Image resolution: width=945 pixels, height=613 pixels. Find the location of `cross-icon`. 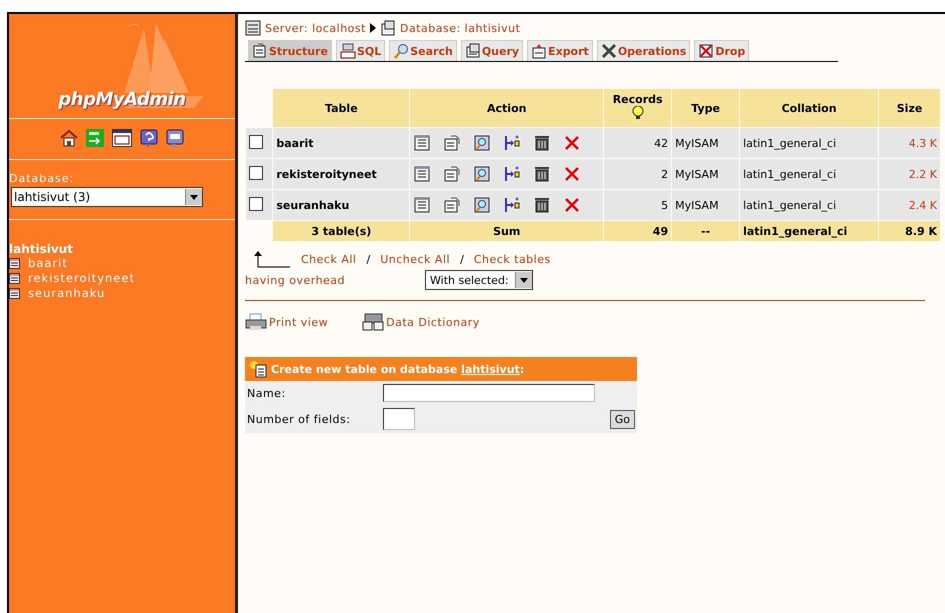

cross-icon is located at coordinates (706, 51).